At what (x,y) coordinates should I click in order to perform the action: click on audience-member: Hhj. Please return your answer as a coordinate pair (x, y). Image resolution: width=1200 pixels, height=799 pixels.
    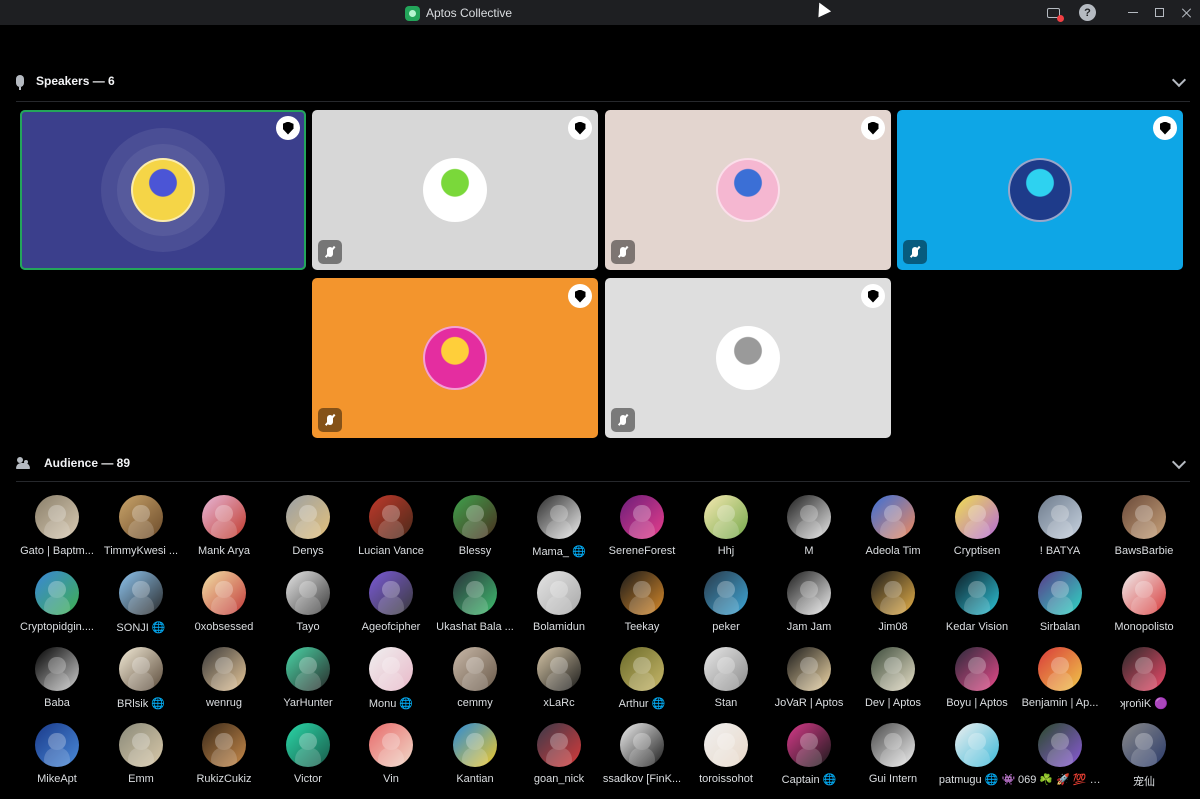
    Looking at the image, I should click on (726, 531).